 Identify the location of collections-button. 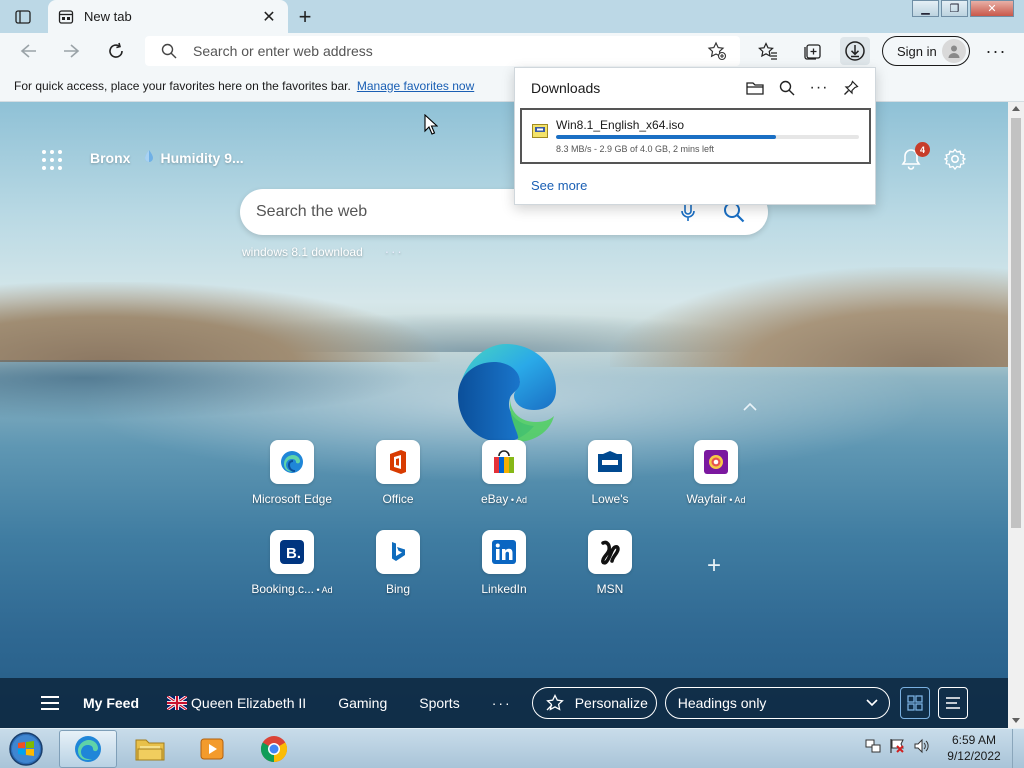
(812, 51).